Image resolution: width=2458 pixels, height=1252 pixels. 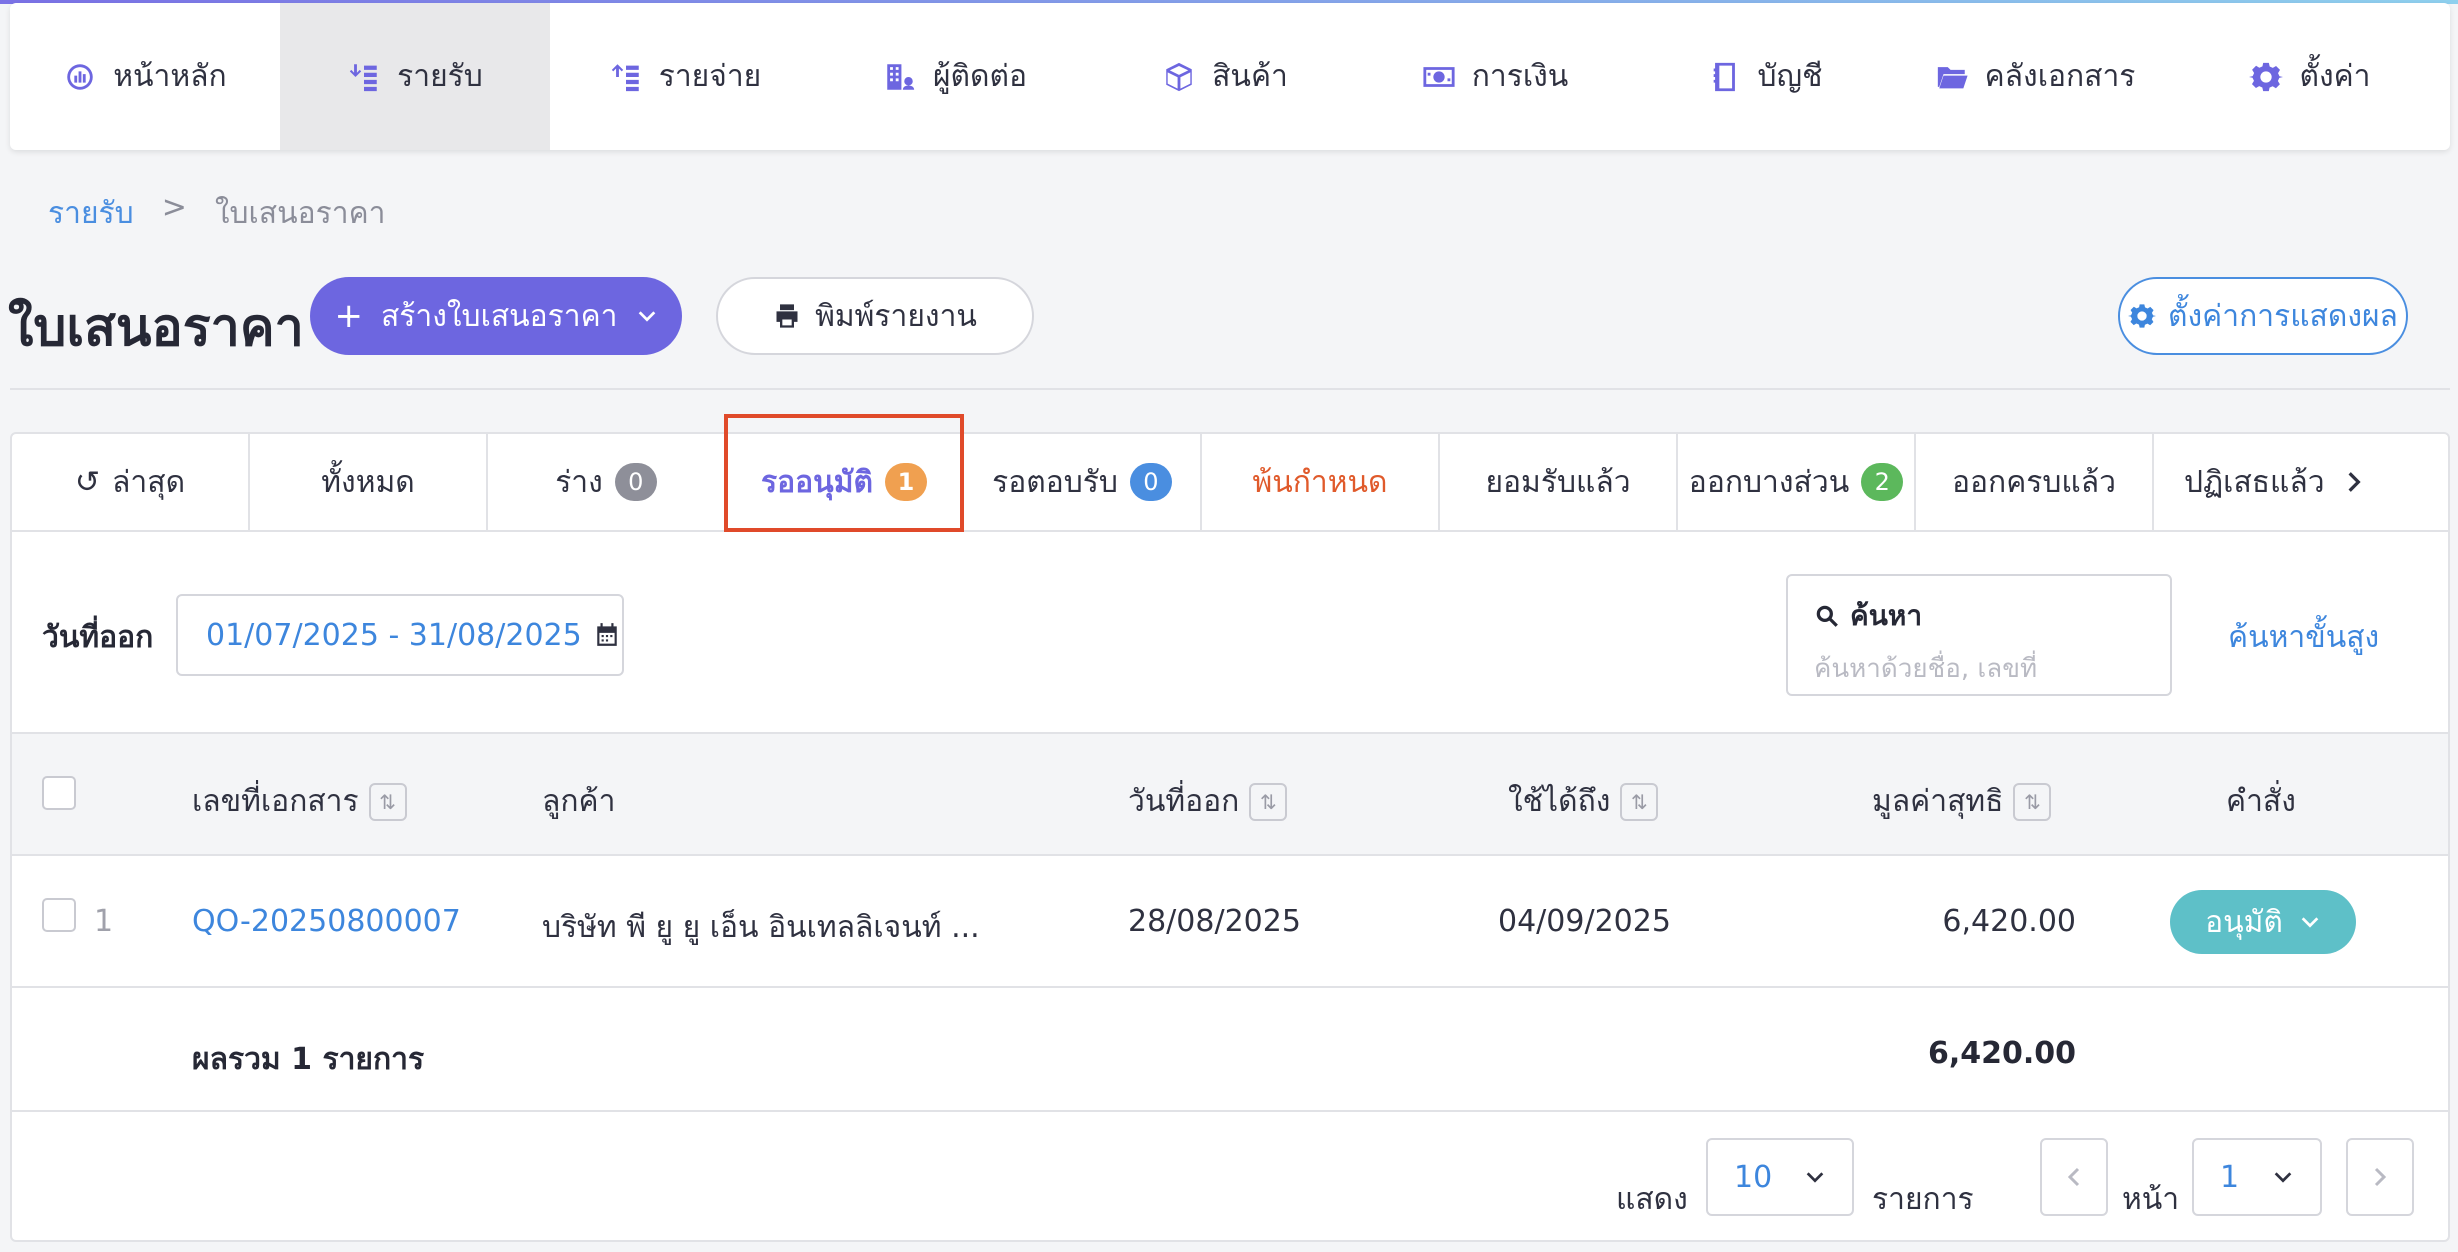 I want to click on tab-label: ร่าง, so click(x=579, y=482).